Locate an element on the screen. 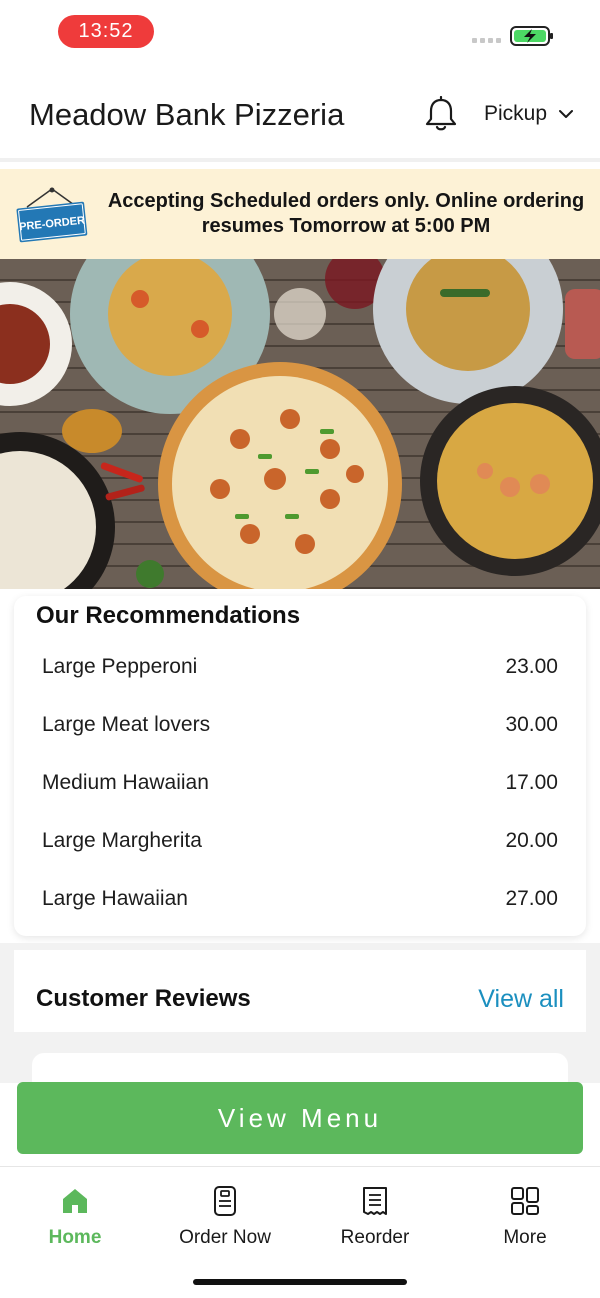 This screenshot has width=600, height=1298. view-menu-label: View Menu is located at coordinates (300, 1117).